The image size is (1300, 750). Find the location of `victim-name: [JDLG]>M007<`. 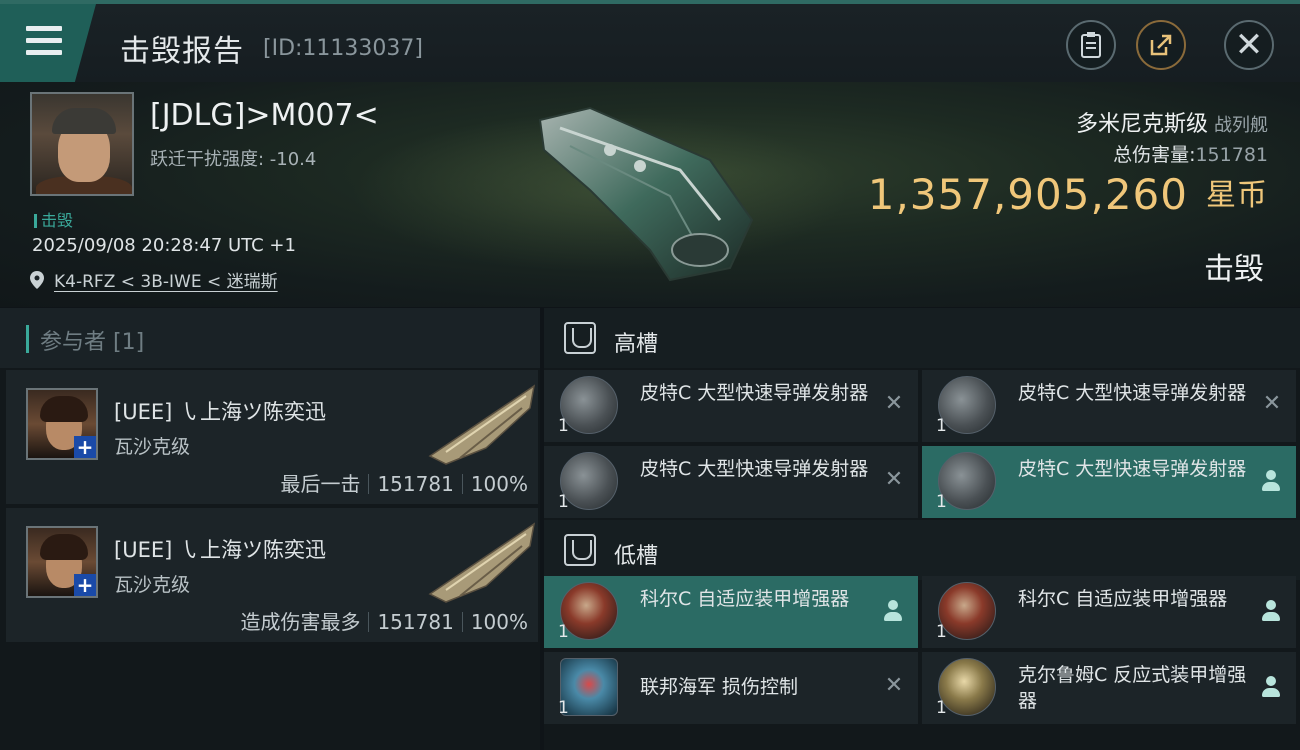

victim-name: [JDLG]>M007< is located at coordinates (264, 115).